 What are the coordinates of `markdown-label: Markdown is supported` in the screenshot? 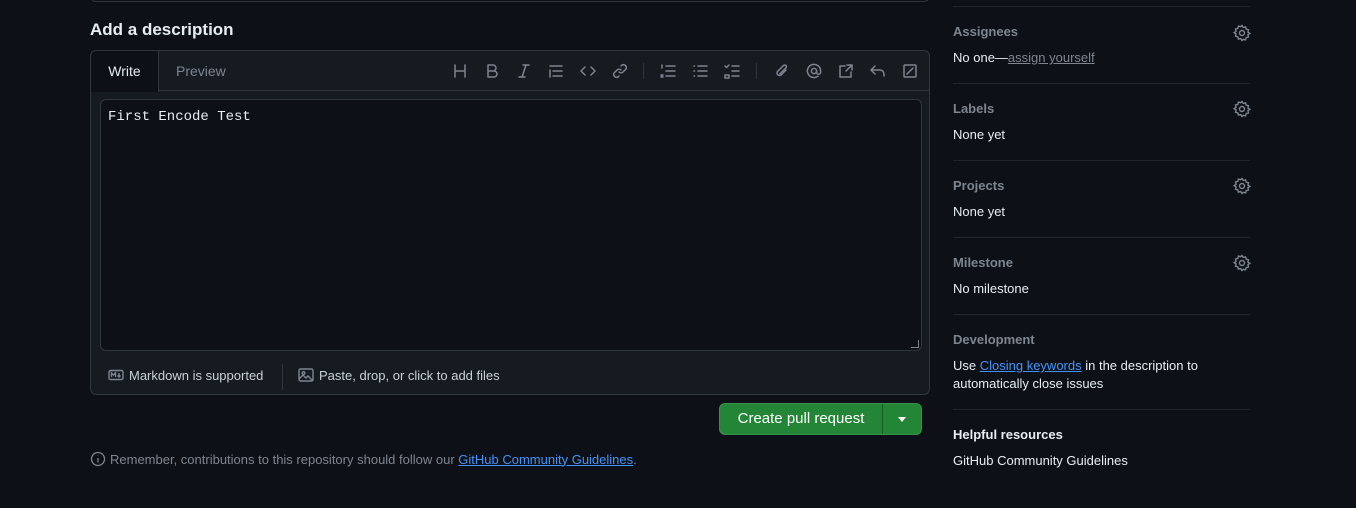 It's located at (196, 375).